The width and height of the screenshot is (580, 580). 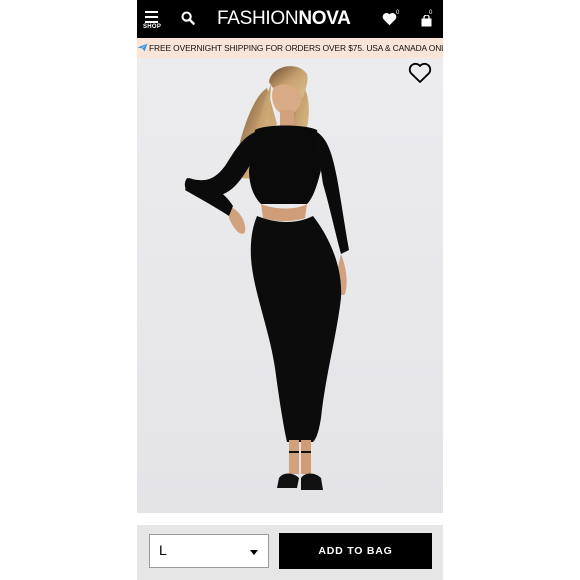 What do you see at coordinates (142, 48) in the screenshot?
I see `airplane-icon` at bounding box center [142, 48].